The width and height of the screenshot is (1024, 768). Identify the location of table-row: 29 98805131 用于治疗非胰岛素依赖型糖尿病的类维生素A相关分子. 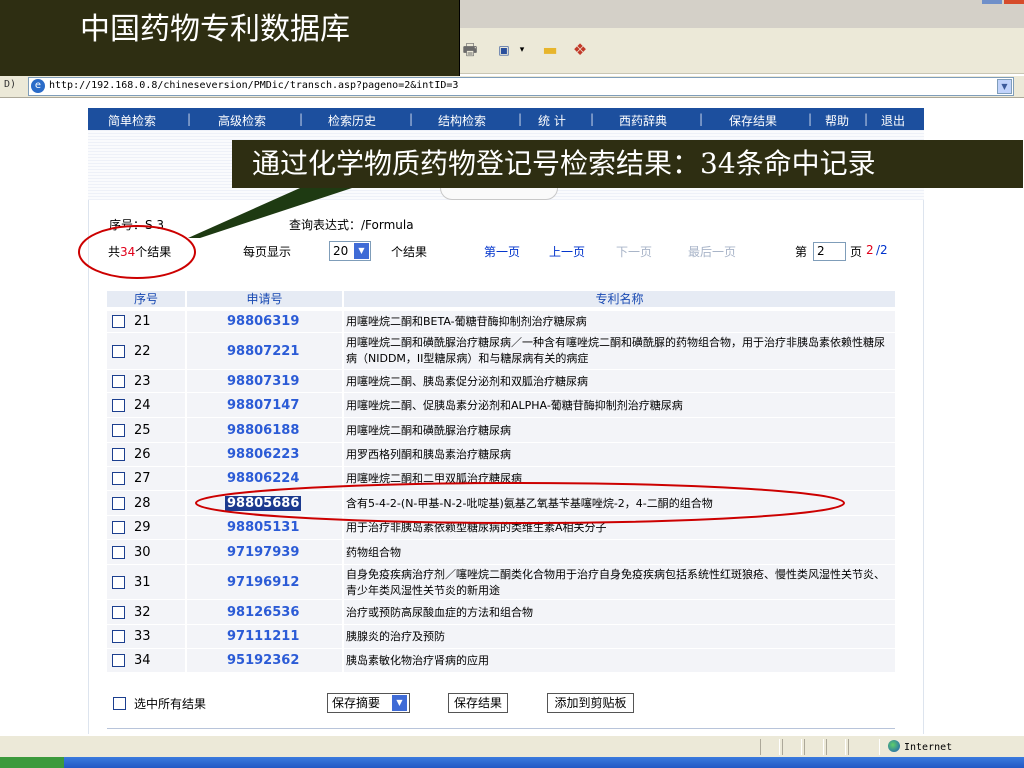
(501, 528).